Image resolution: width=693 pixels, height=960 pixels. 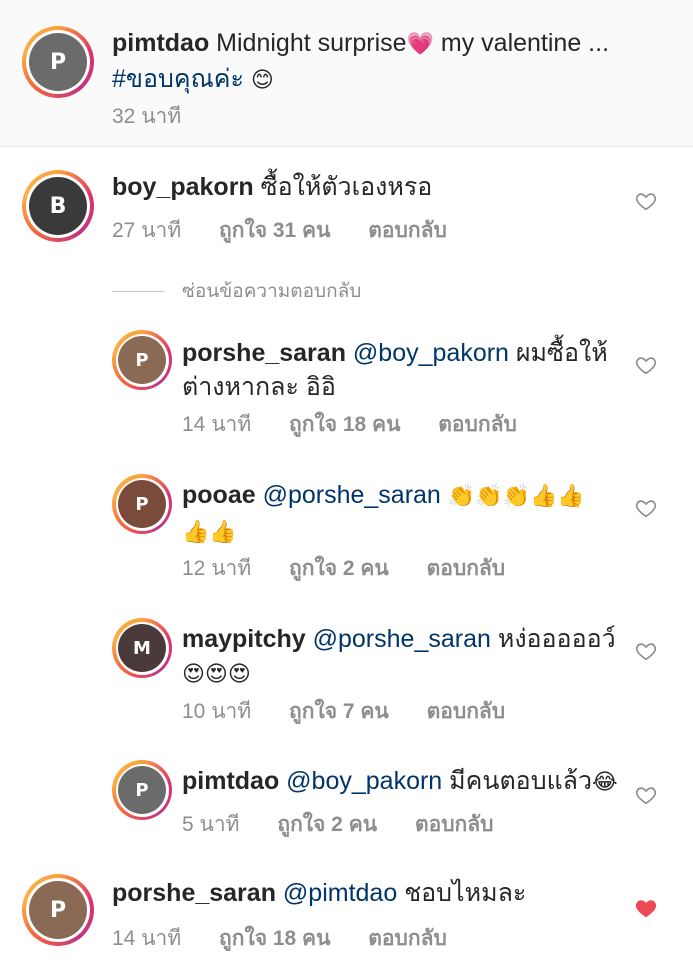 I want to click on thumbs-emoji: 👍👍, so click(x=209, y=532).